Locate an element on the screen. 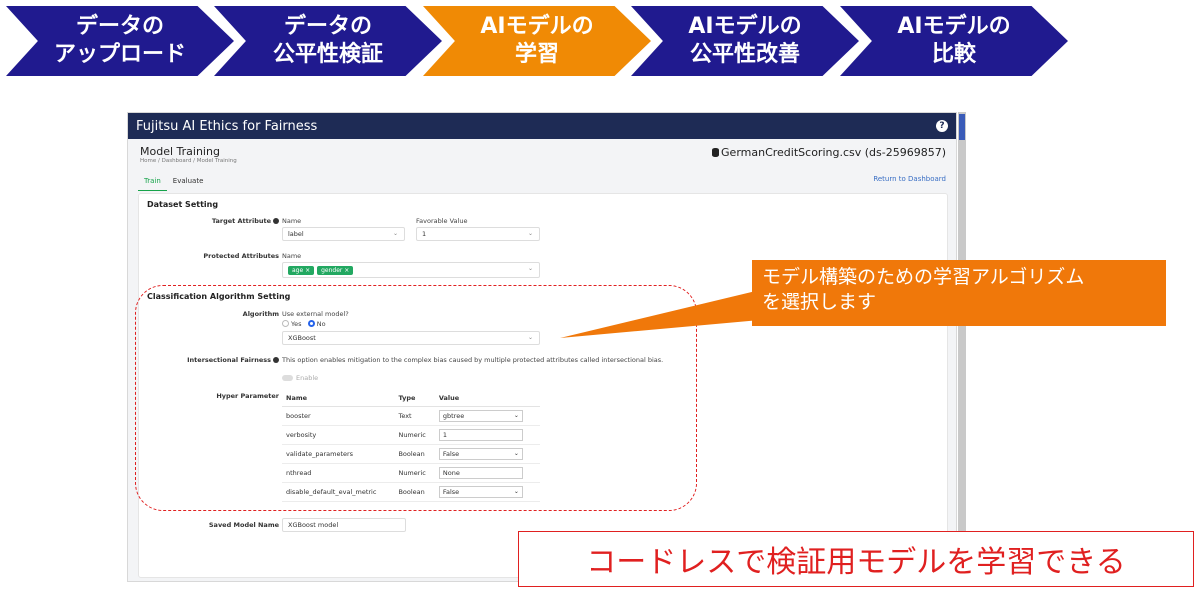 The height and width of the screenshot is (591, 1200). tag-gender: gender × is located at coordinates (335, 270).